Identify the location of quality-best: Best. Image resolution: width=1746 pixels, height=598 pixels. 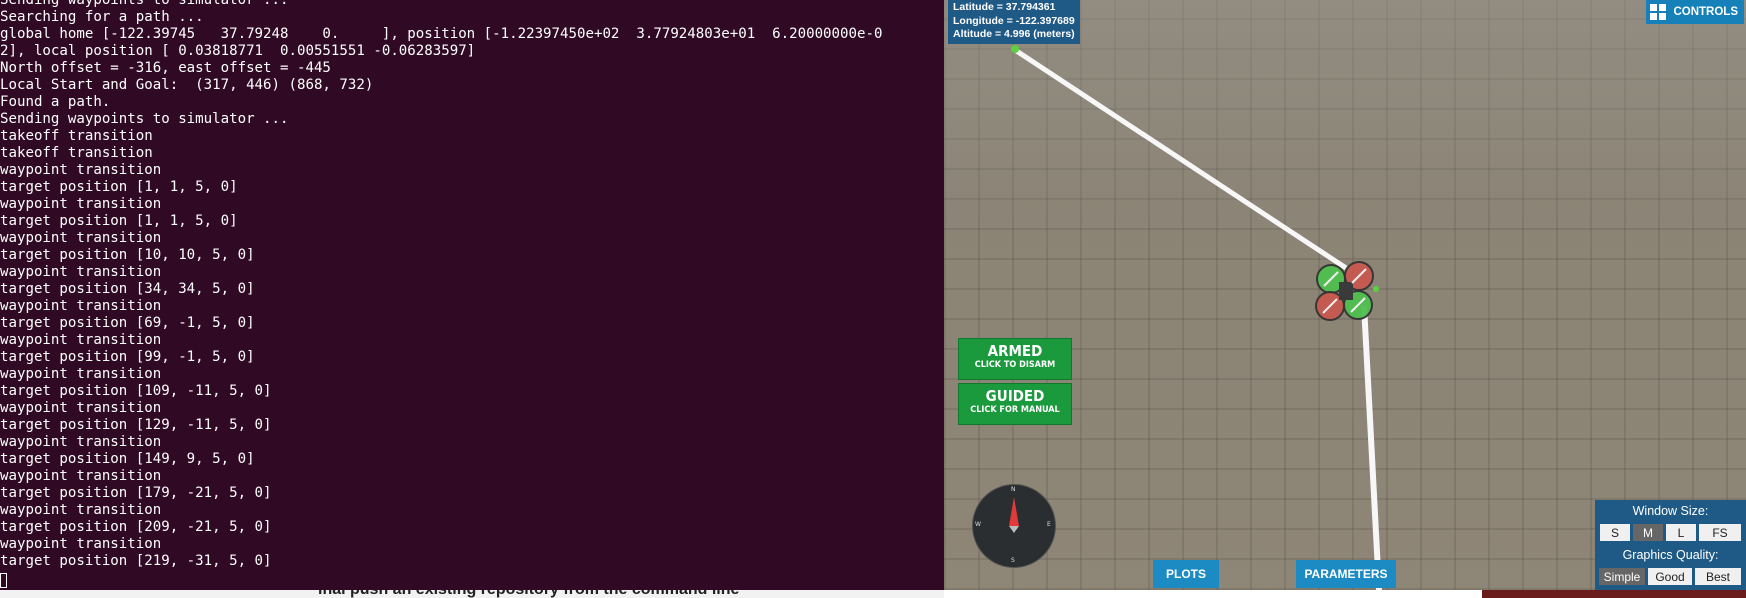
(1718, 576).